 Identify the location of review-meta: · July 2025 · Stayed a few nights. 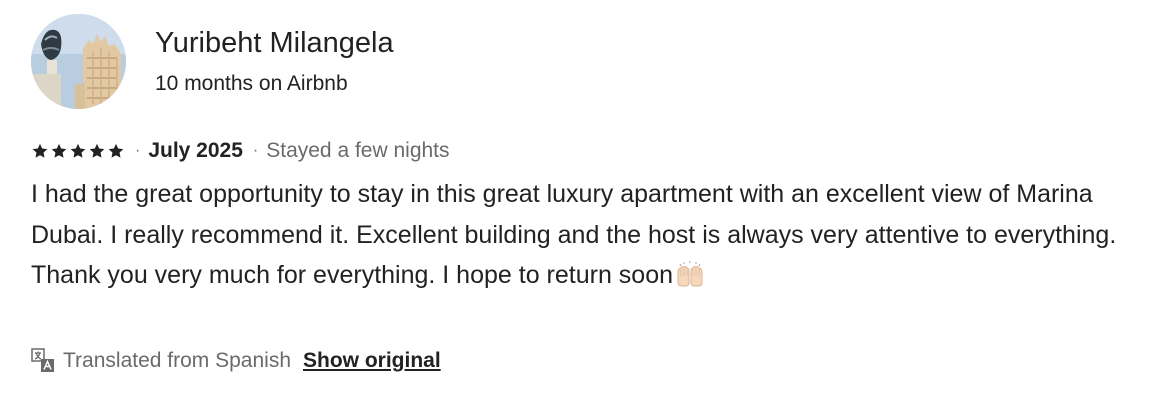
(240, 151).